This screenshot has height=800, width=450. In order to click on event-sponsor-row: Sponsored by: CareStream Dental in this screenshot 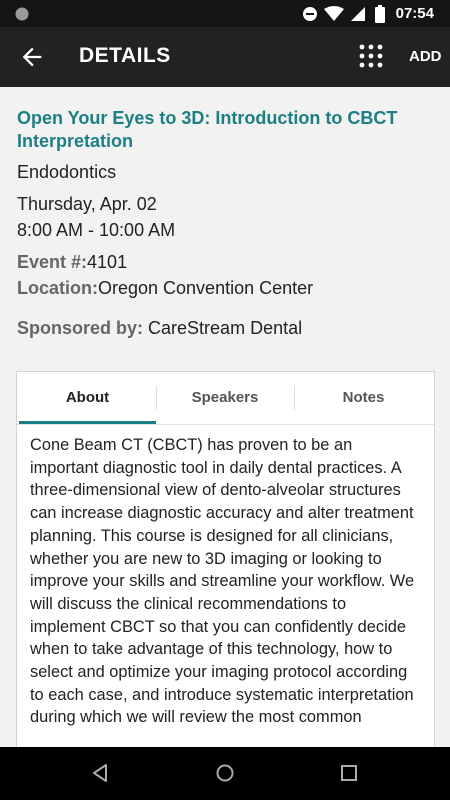, I will do `click(159, 328)`.